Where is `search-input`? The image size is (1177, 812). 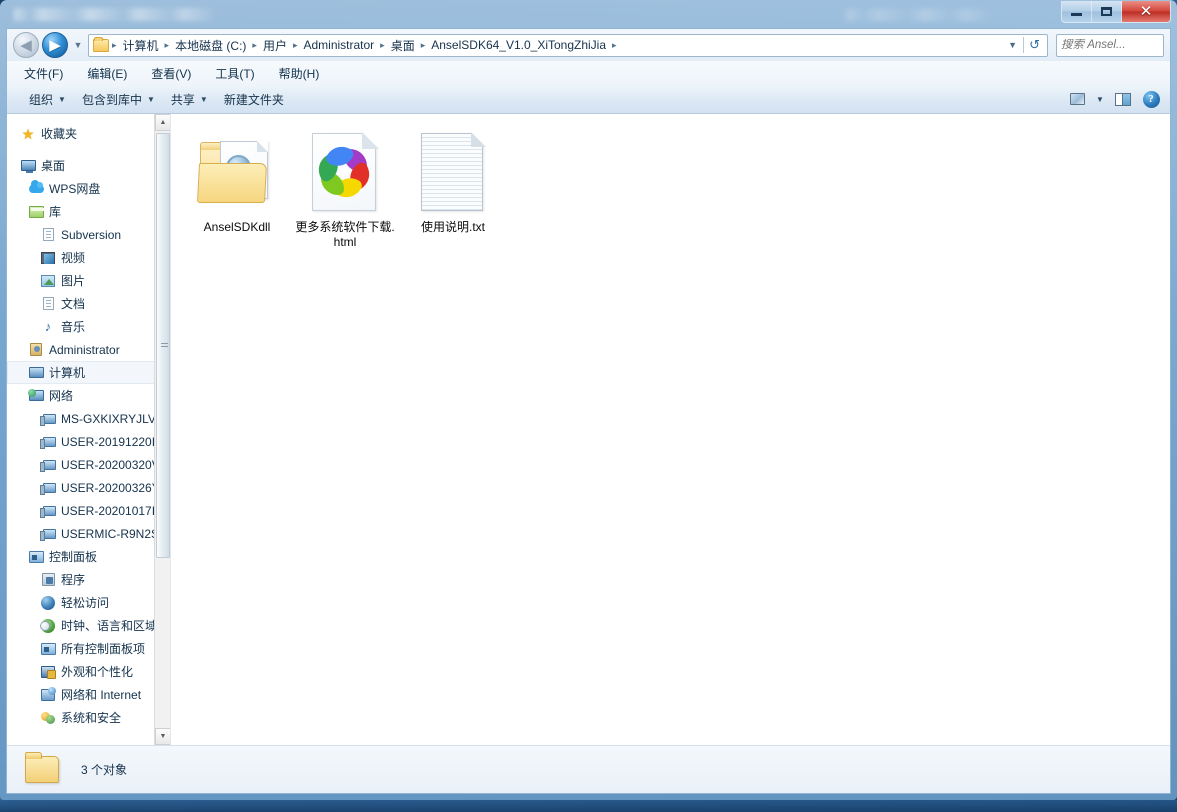
search-input is located at coordinates (1119, 45).